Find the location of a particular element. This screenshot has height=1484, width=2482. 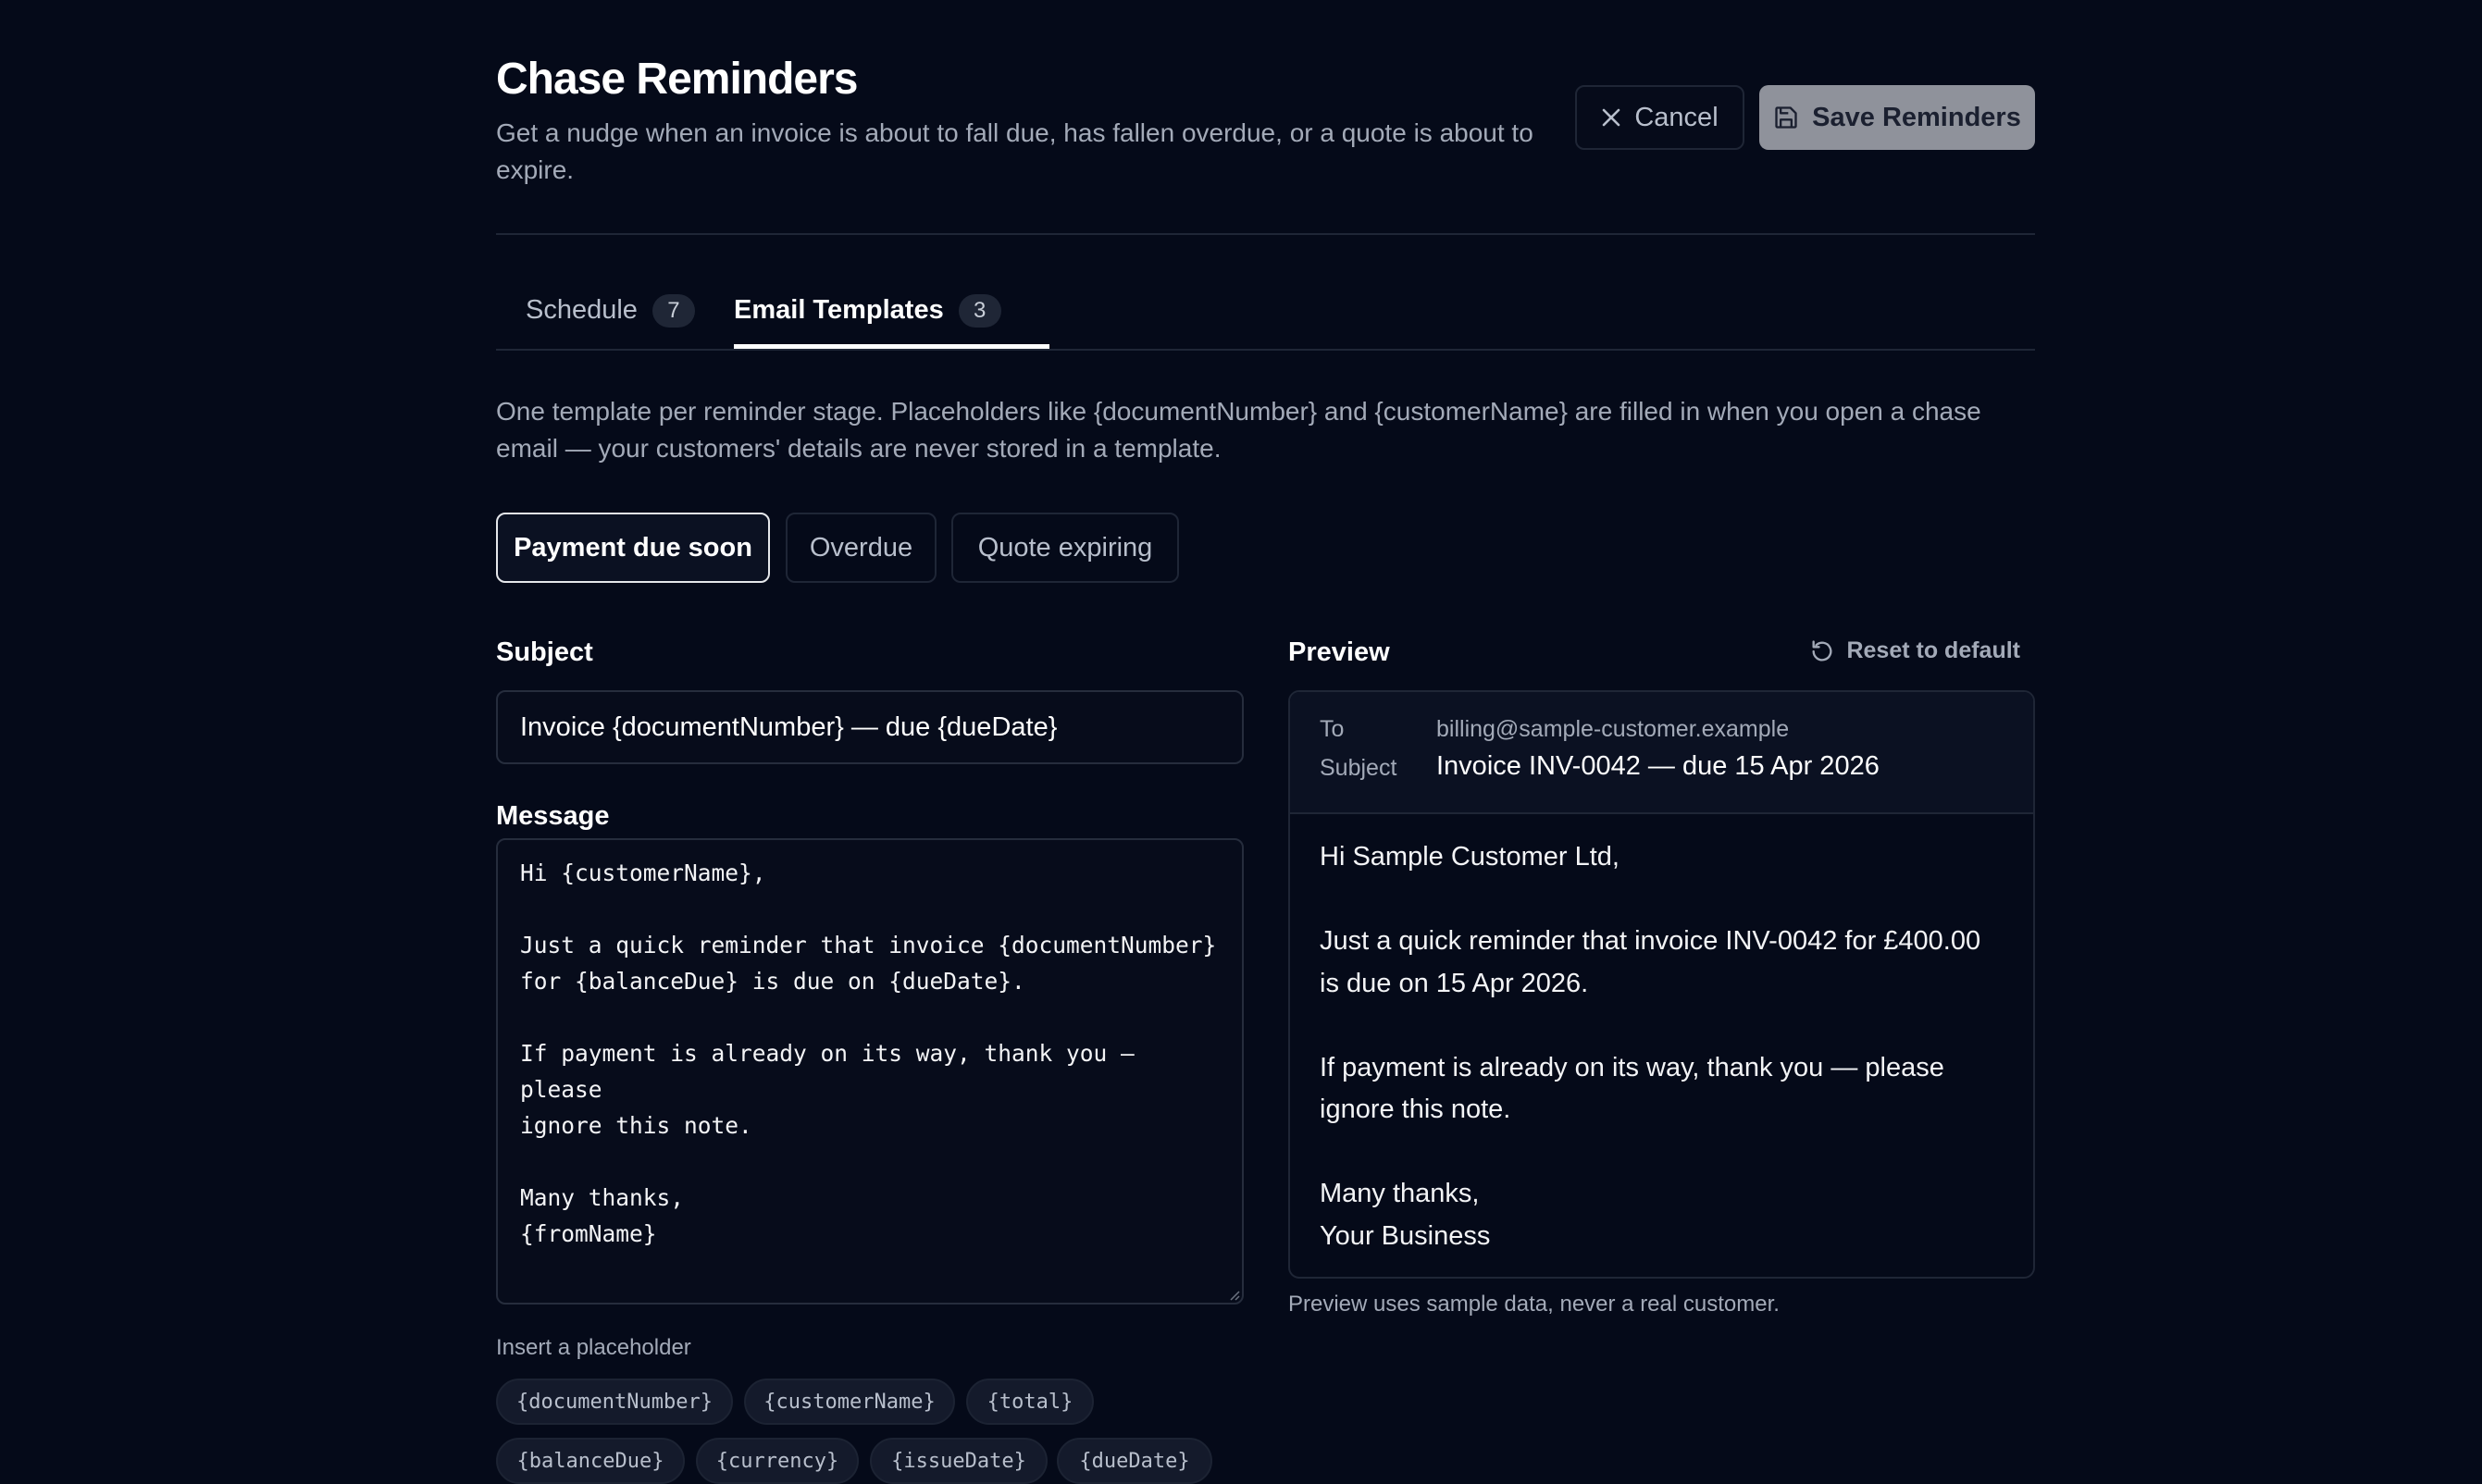

preview-header: Preview Reset to default is located at coordinates (1662, 654).